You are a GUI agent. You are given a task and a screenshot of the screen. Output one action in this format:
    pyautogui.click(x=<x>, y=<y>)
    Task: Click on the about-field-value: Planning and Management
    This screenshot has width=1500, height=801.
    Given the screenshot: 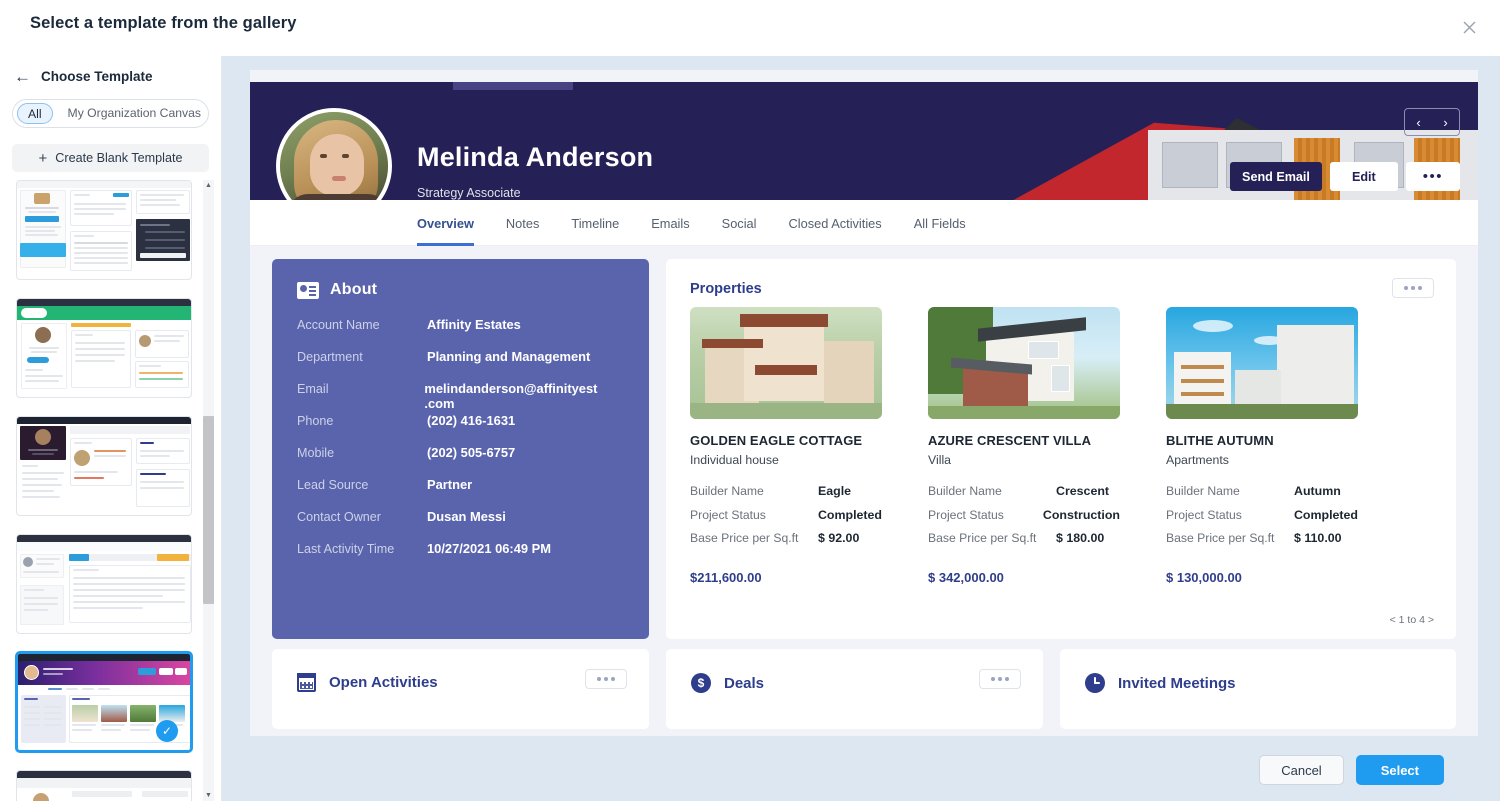 What is the action you would take?
    pyautogui.click(x=509, y=356)
    